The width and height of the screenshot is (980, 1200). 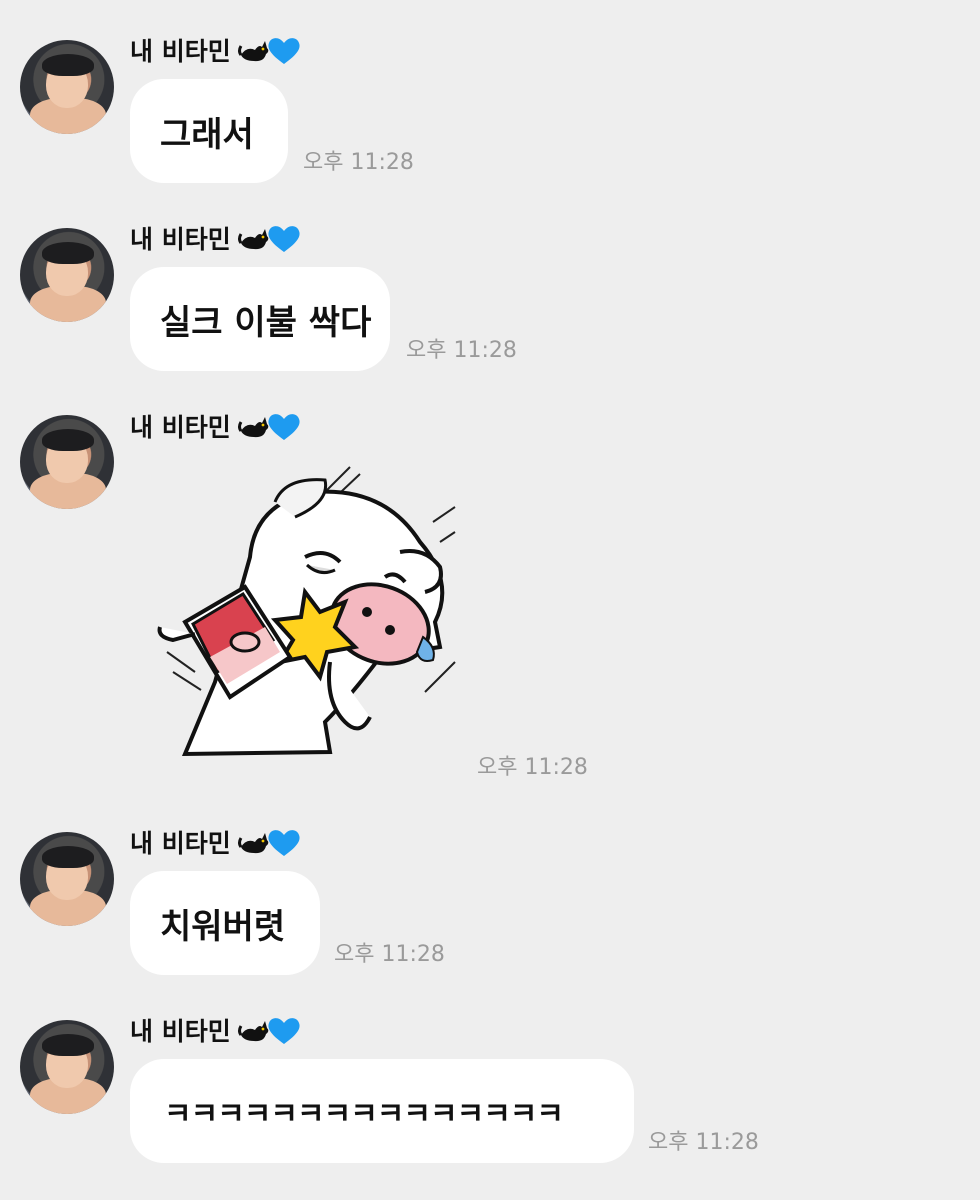 I want to click on message-text: 실크 이불 싹다, so click(x=266, y=322).